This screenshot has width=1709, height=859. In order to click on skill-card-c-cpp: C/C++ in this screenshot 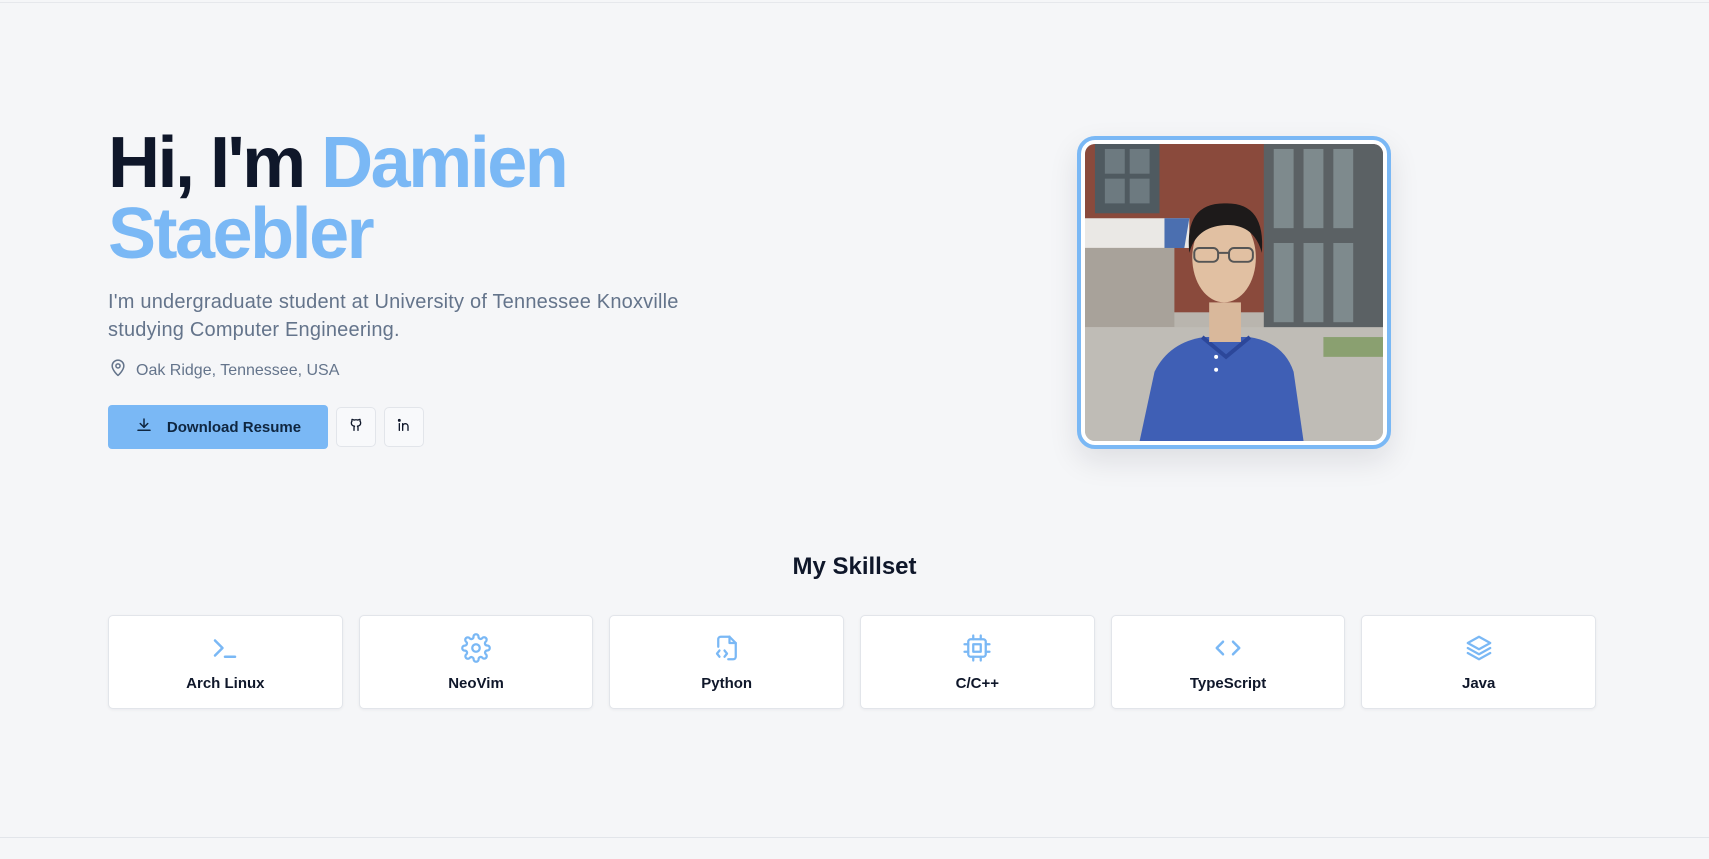, I will do `click(977, 662)`.